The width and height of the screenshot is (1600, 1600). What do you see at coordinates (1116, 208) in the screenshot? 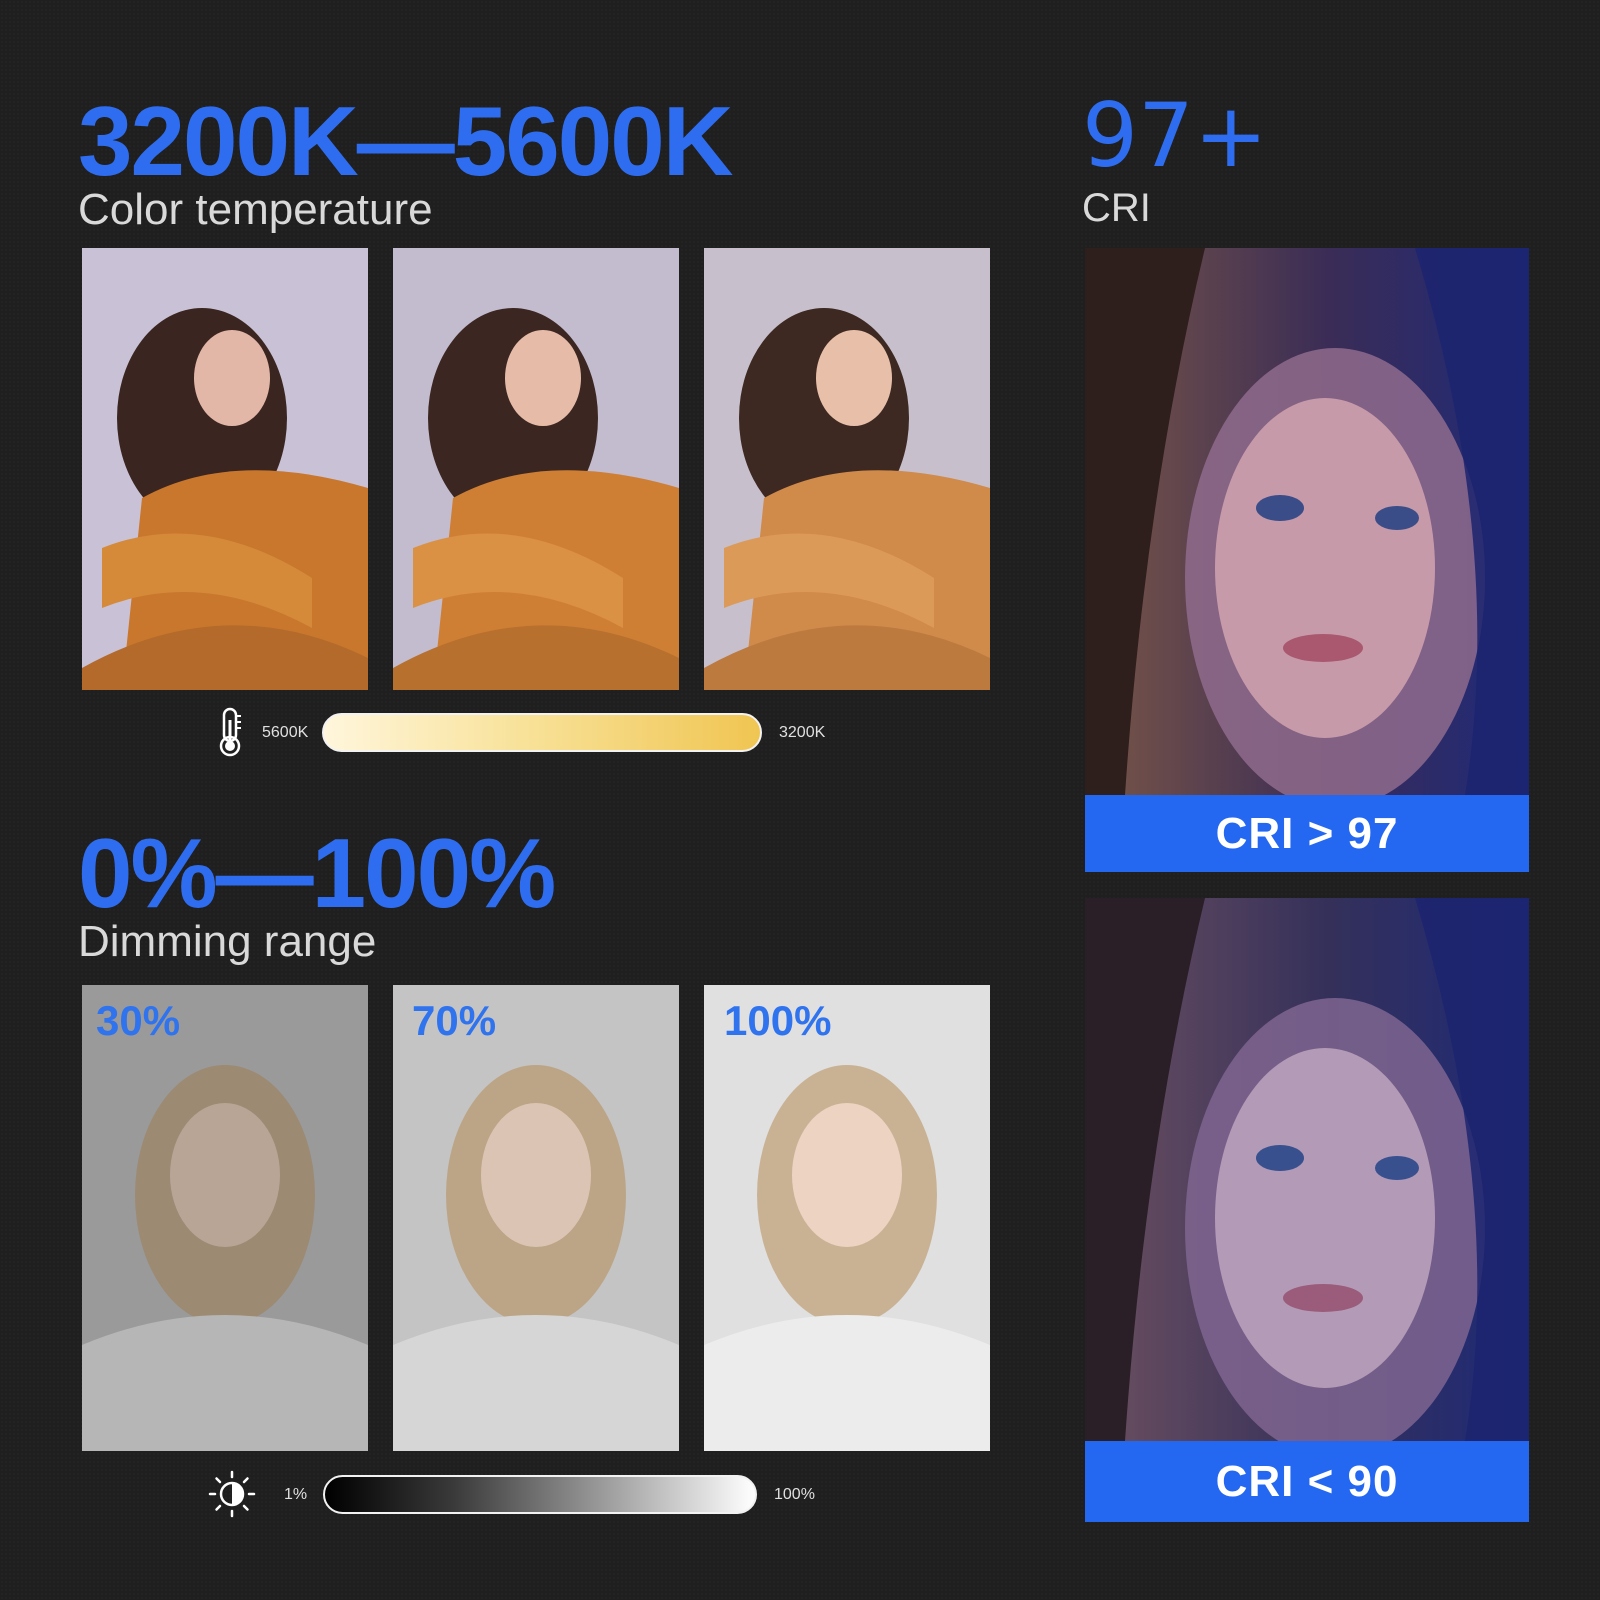
I see `cri-subheading: CRI` at bounding box center [1116, 208].